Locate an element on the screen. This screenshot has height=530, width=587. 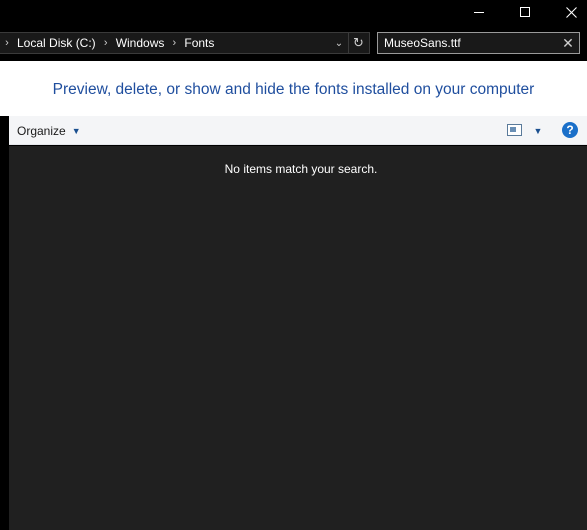
maximize-icon is located at coordinates (525, 12).